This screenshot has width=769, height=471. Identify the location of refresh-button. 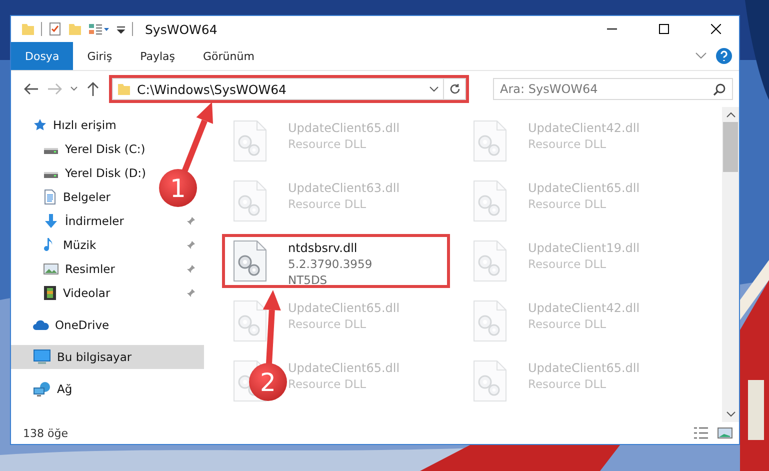
(455, 89).